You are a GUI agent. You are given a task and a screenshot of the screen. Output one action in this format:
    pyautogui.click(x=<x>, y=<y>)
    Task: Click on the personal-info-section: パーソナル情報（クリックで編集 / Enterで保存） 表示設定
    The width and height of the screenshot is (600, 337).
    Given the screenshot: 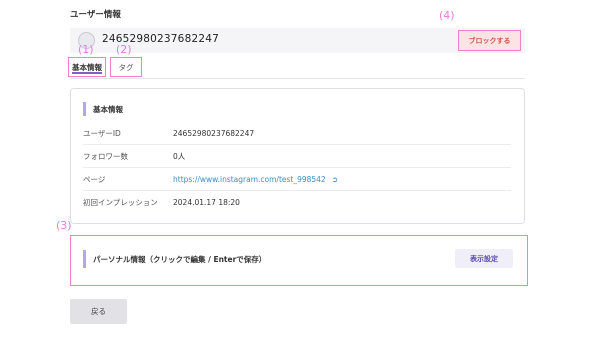 What is the action you would take?
    pyautogui.click(x=299, y=260)
    